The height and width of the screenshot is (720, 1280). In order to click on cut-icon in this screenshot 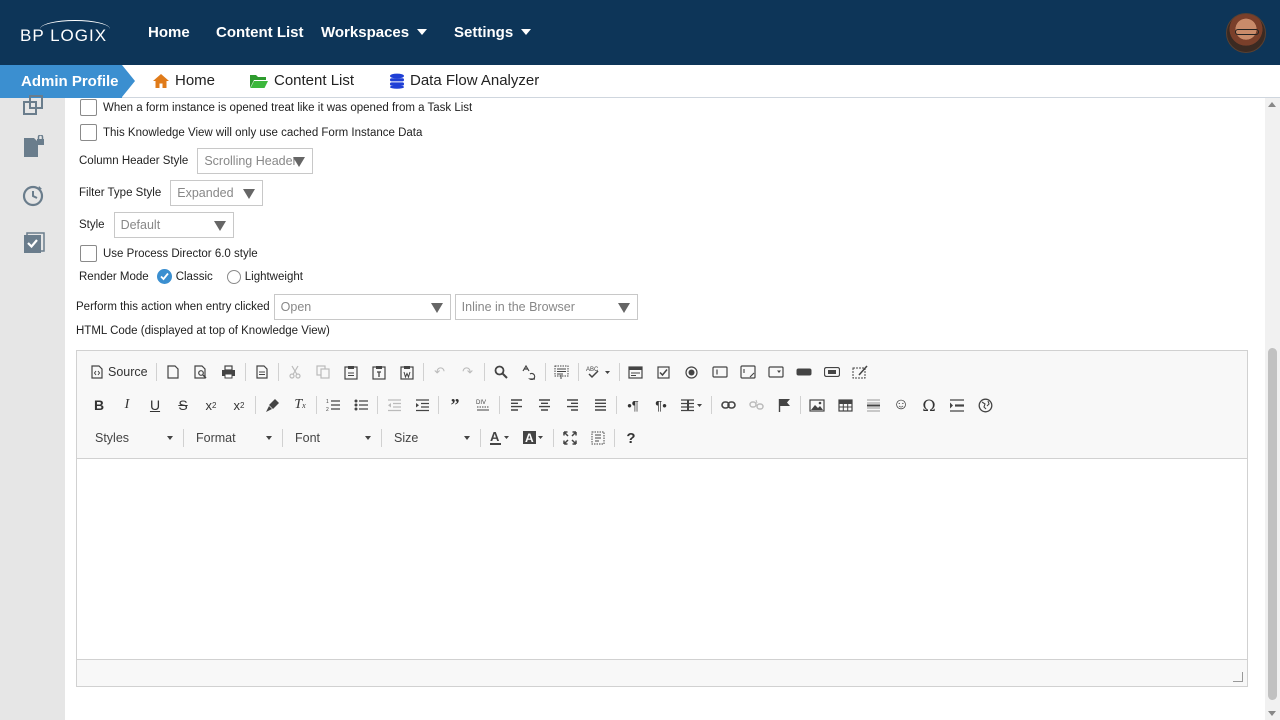, I will do `click(295, 372)`.